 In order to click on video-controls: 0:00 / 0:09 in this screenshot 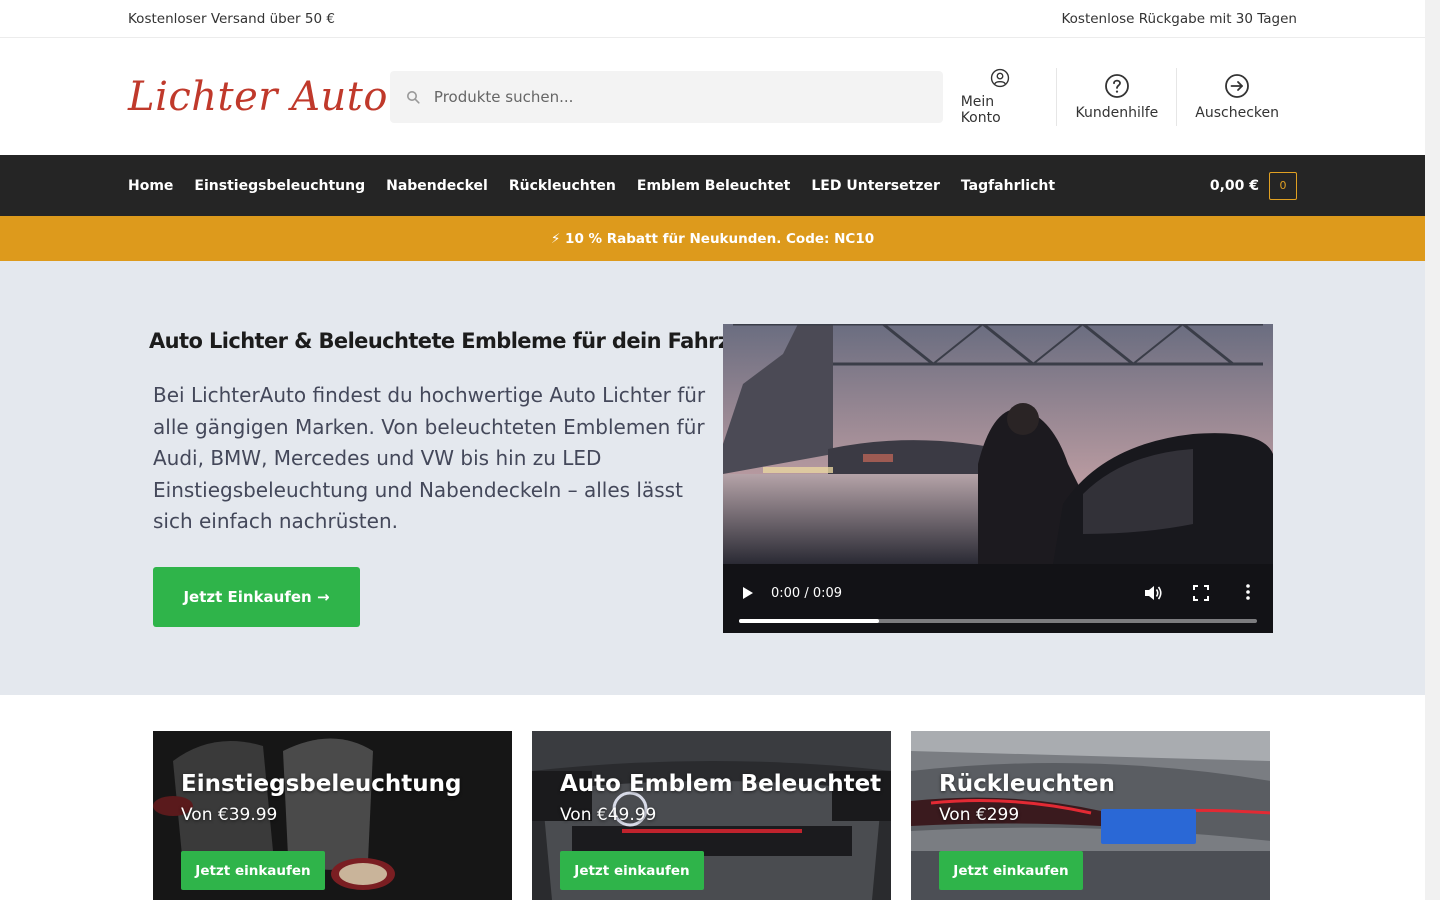, I will do `click(998, 598)`.